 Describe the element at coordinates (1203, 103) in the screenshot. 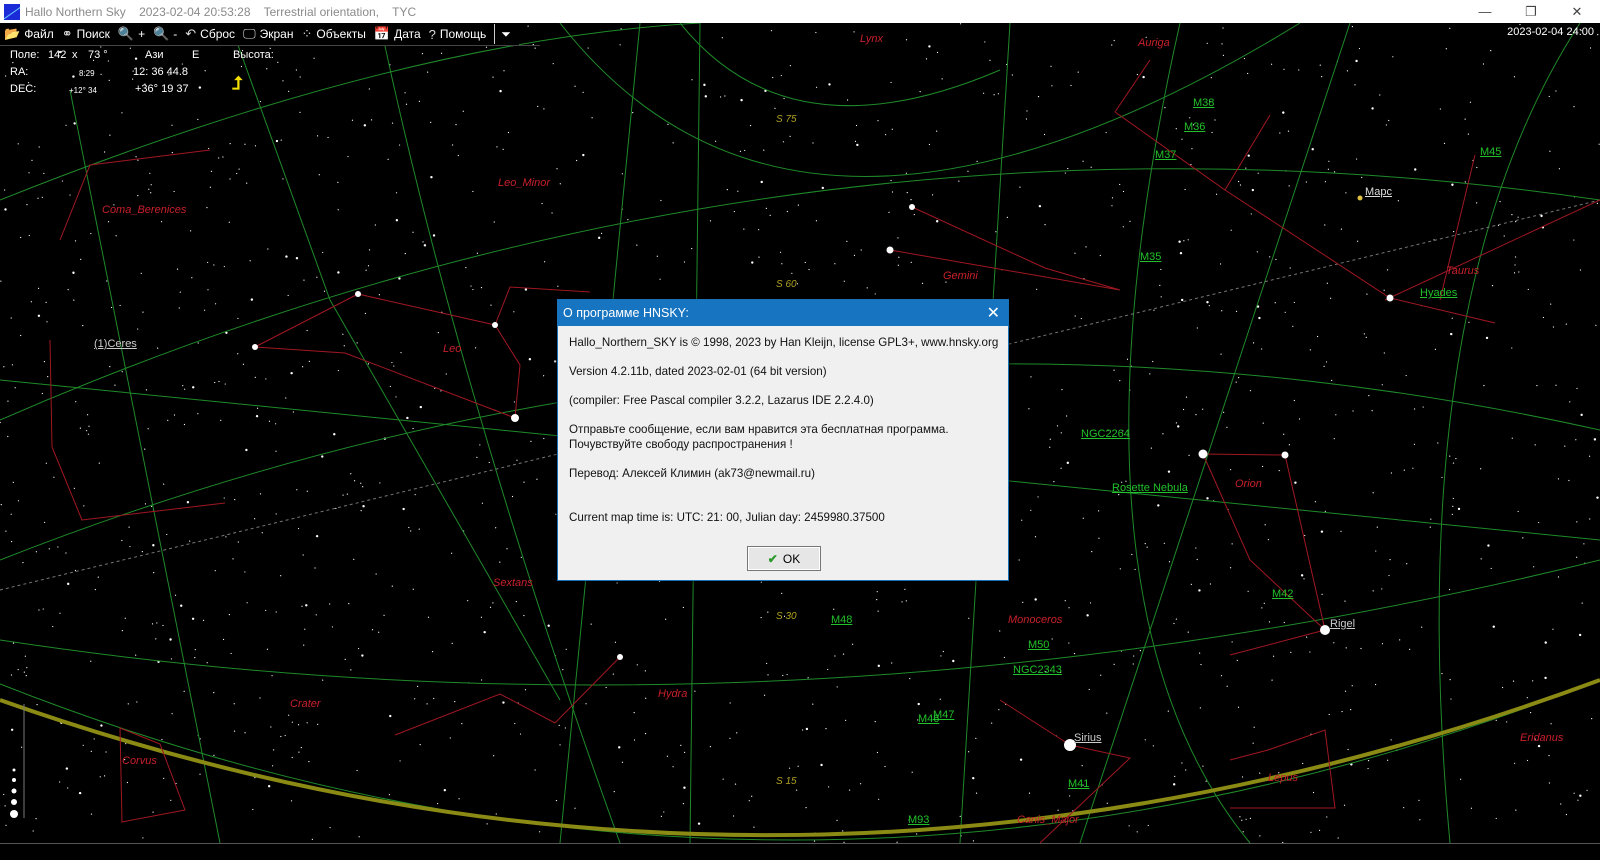

I see `sky-object-label: M38` at that location.